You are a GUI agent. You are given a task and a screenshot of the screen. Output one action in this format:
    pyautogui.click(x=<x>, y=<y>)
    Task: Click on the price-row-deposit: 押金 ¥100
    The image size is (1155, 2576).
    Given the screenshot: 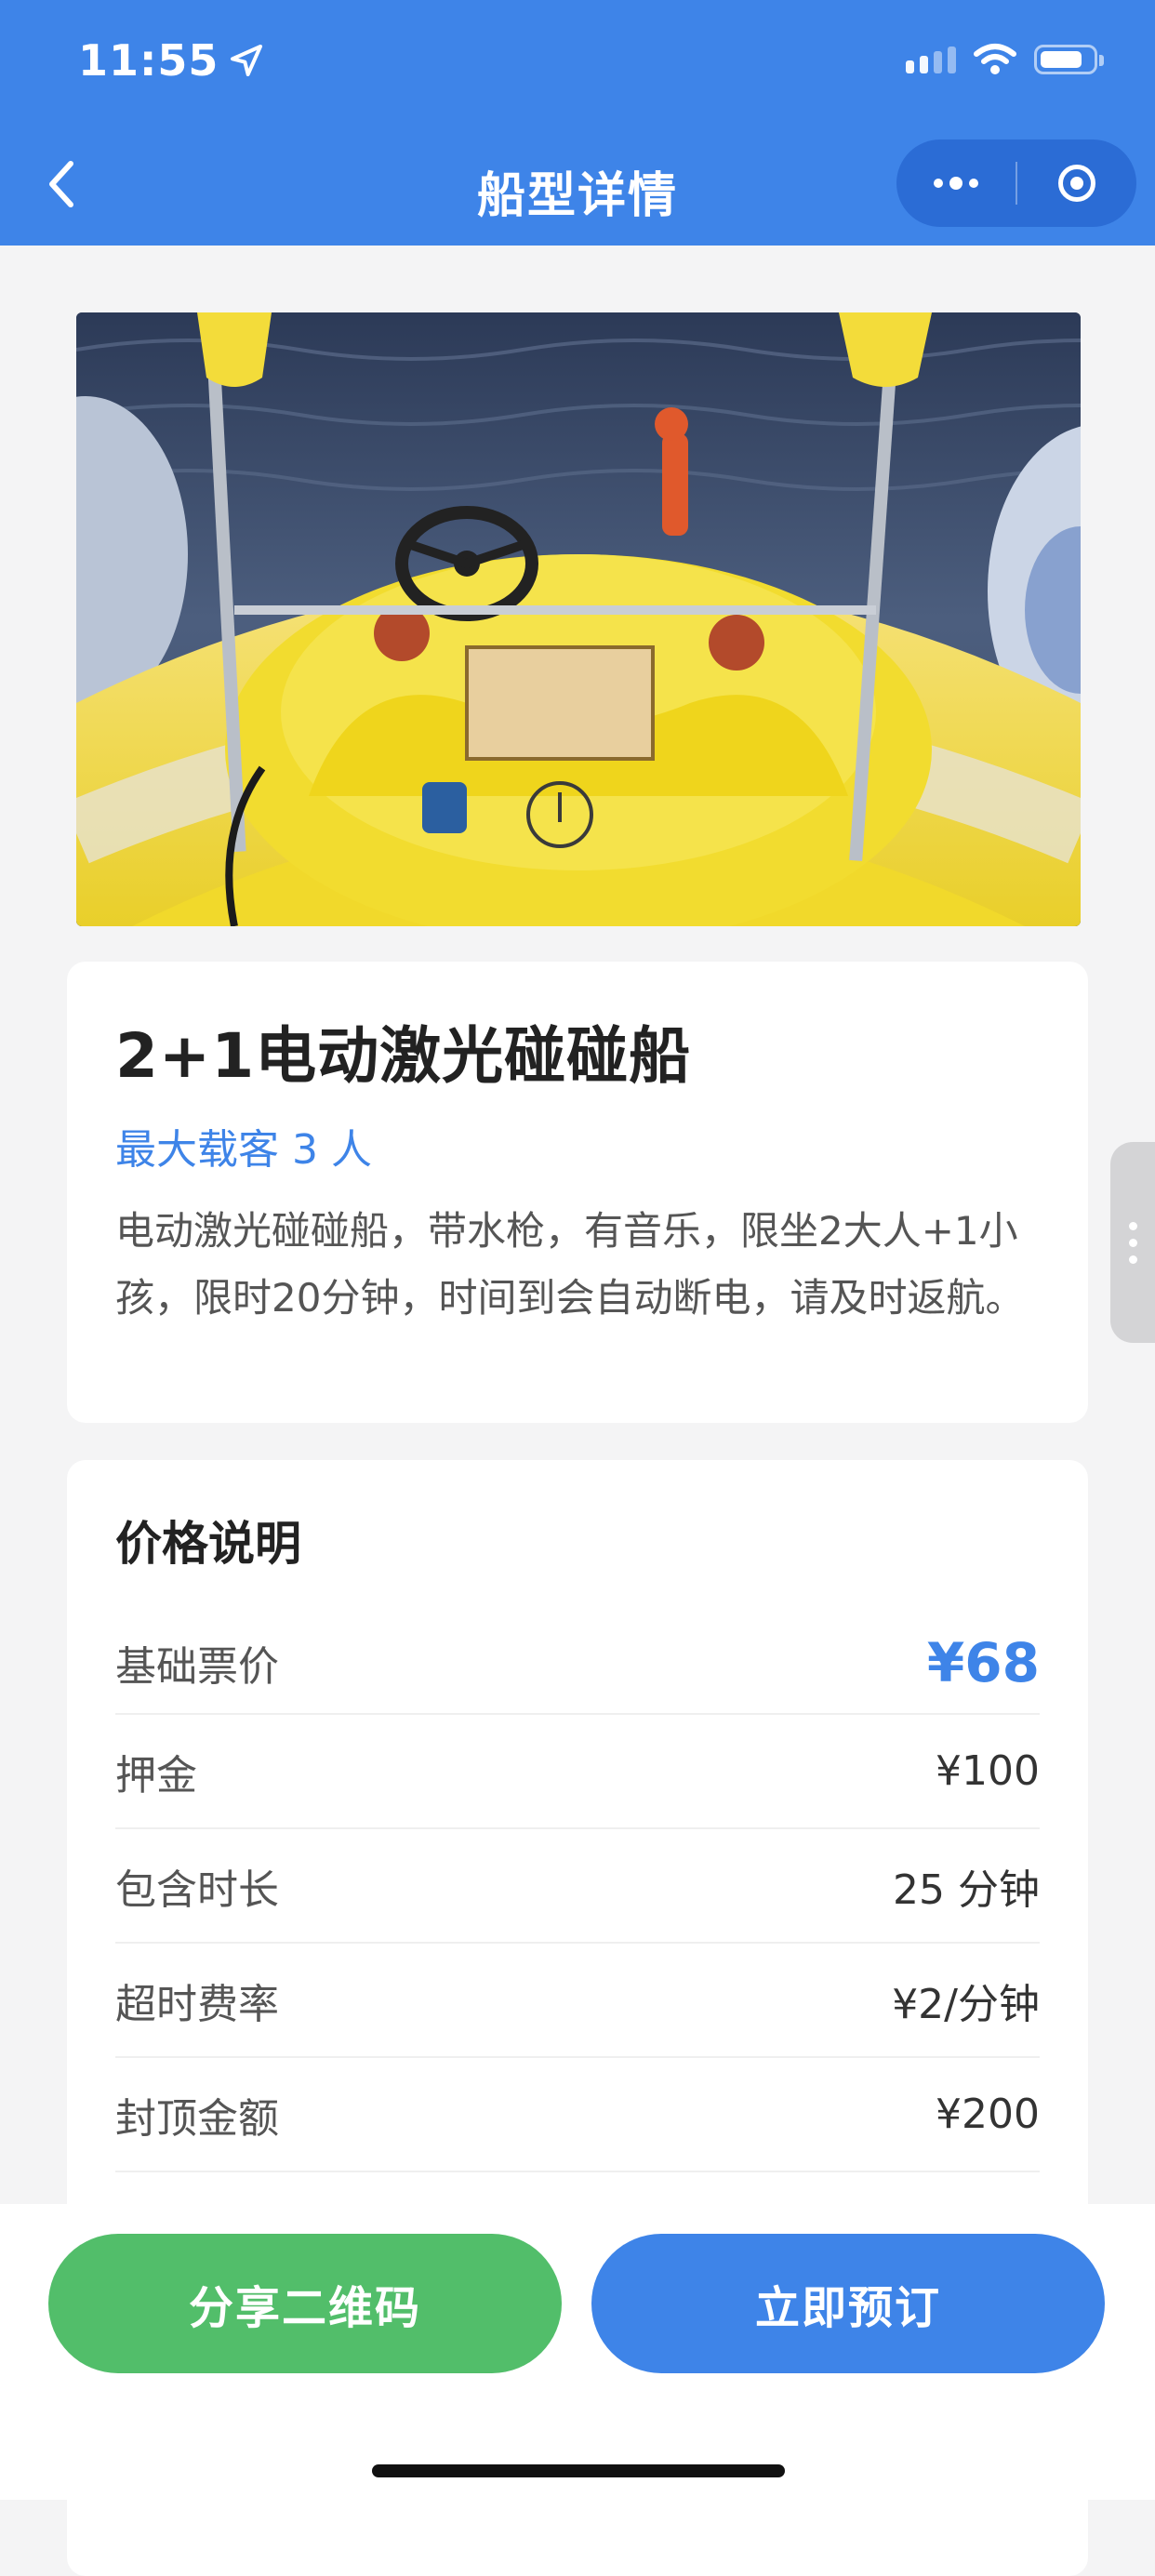 What is the action you would take?
    pyautogui.click(x=577, y=1772)
    